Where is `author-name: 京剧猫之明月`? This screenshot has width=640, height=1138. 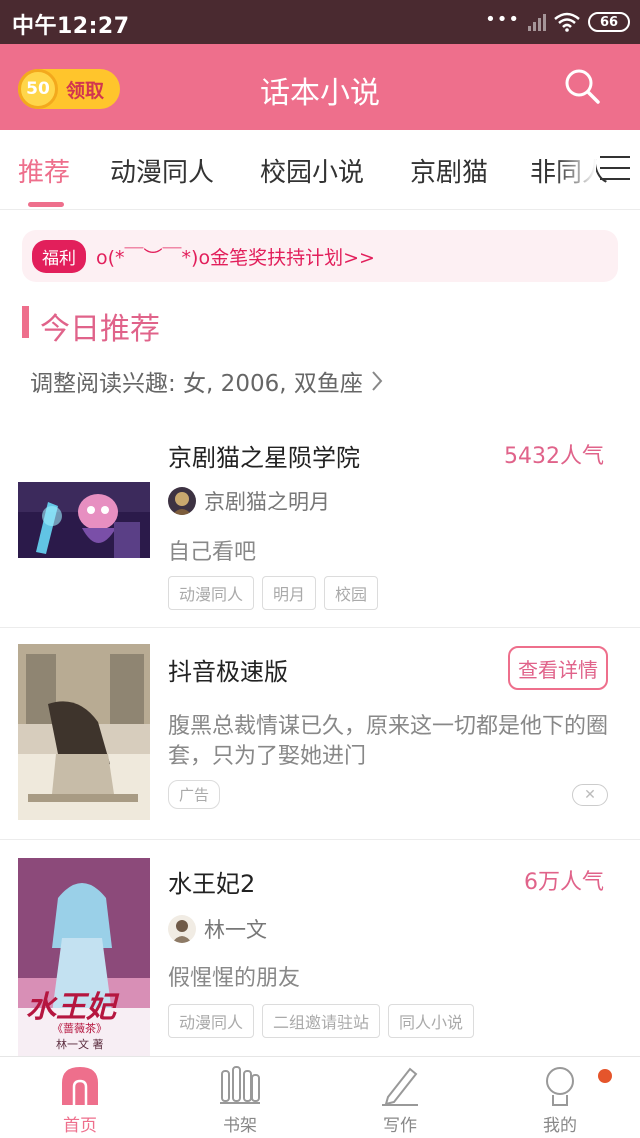
author-name: 京剧猫之明月 is located at coordinates (267, 502).